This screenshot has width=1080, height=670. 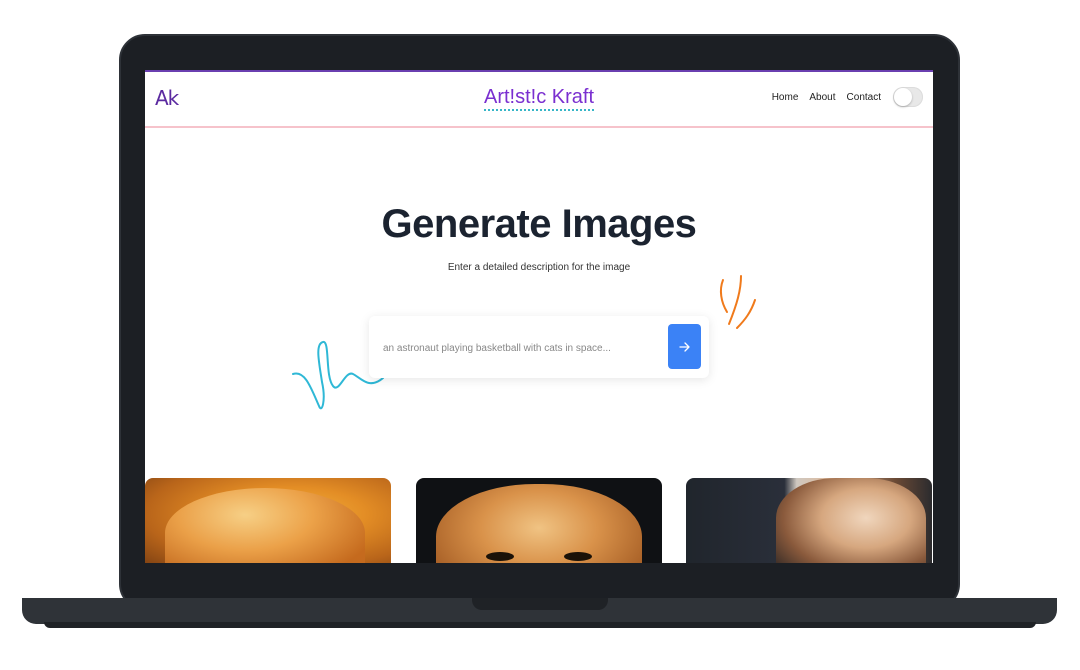 I want to click on image-gallery, so click(x=539, y=520).